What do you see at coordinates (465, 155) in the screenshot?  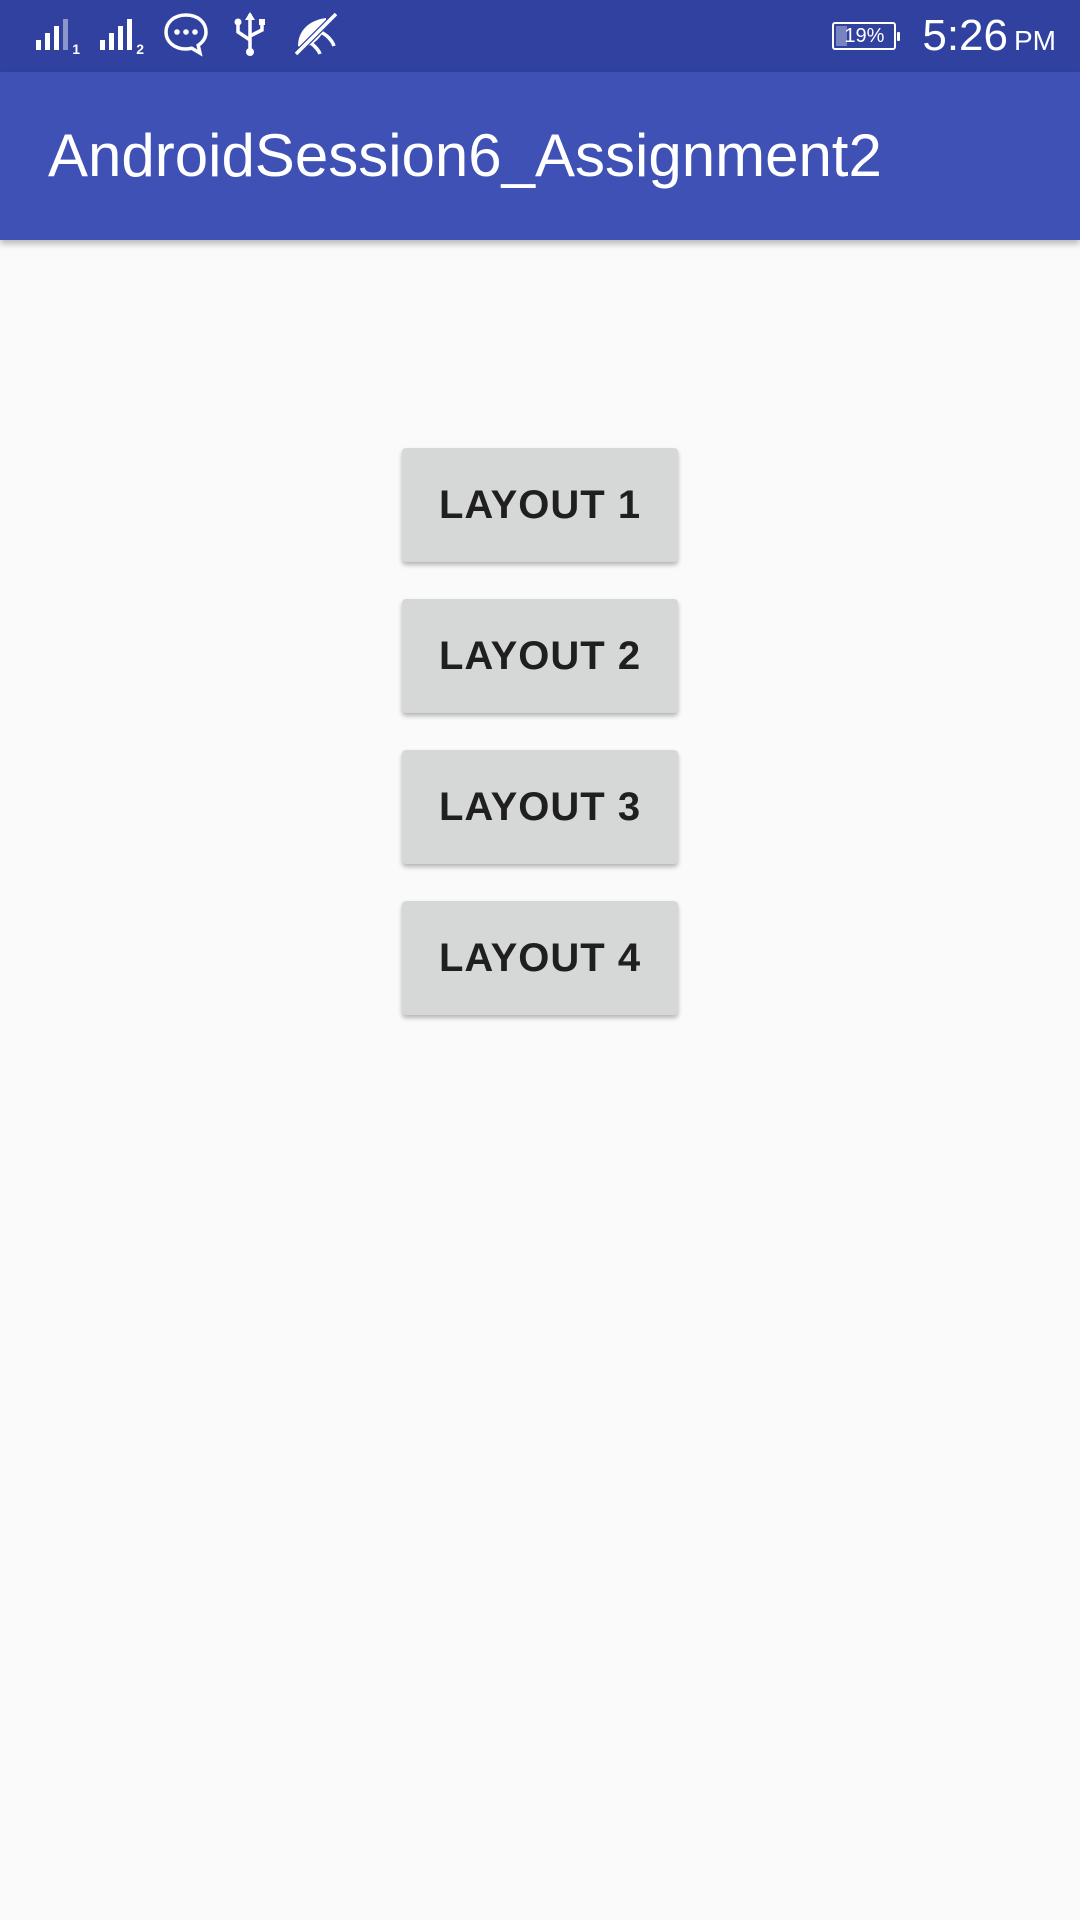 I see `app-title: AndroidSession6_Assignment2` at bounding box center [465, 155].